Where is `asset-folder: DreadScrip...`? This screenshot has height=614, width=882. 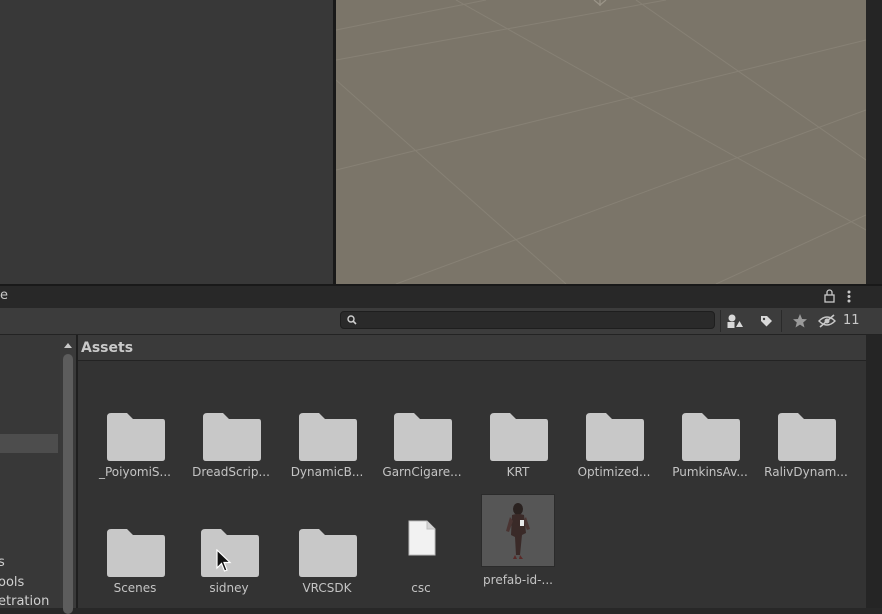 asset-folder: DreadScrip... is located at coordinates (231, 439).